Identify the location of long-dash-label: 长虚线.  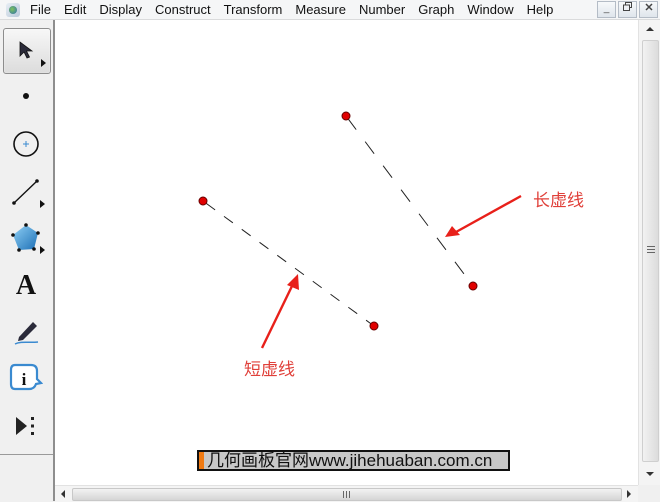
(558, 200).